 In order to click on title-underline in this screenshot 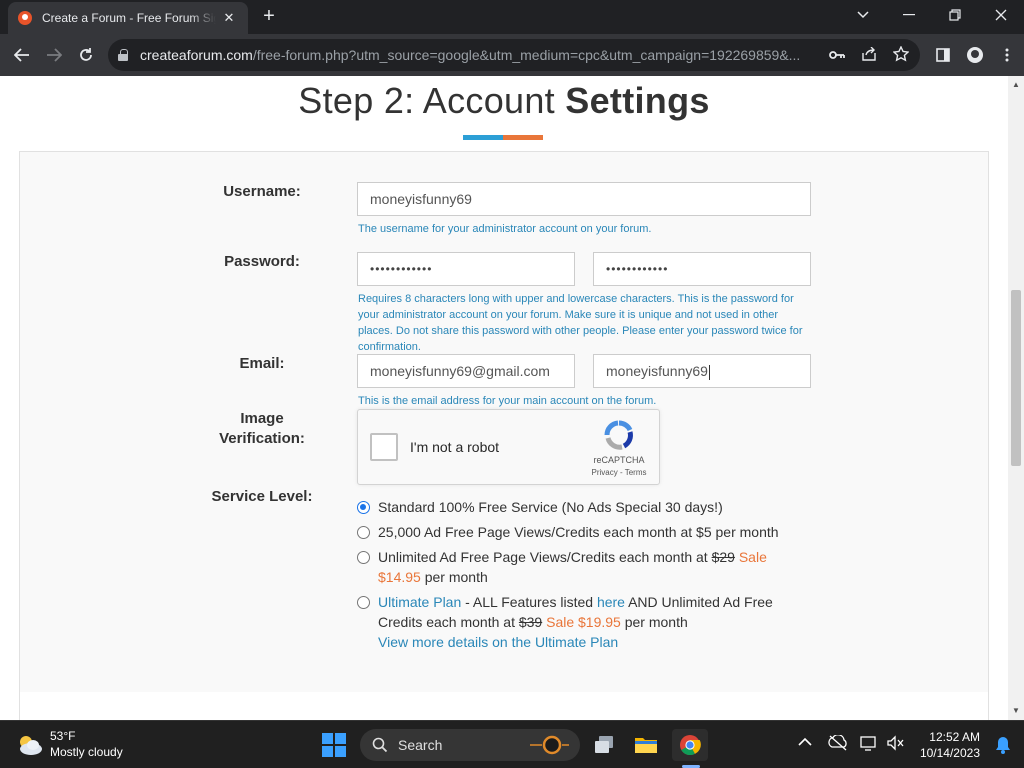, I will do `click(503, 137)`.